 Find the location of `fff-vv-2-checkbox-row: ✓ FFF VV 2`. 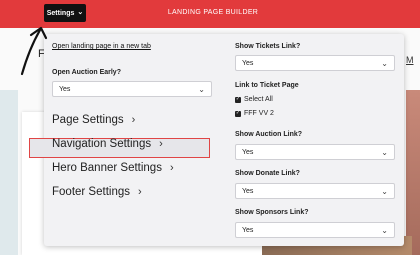

fff-vv-2-checkbox-row: ✓ FFF VV 2 is located at coordinates (254, 113).